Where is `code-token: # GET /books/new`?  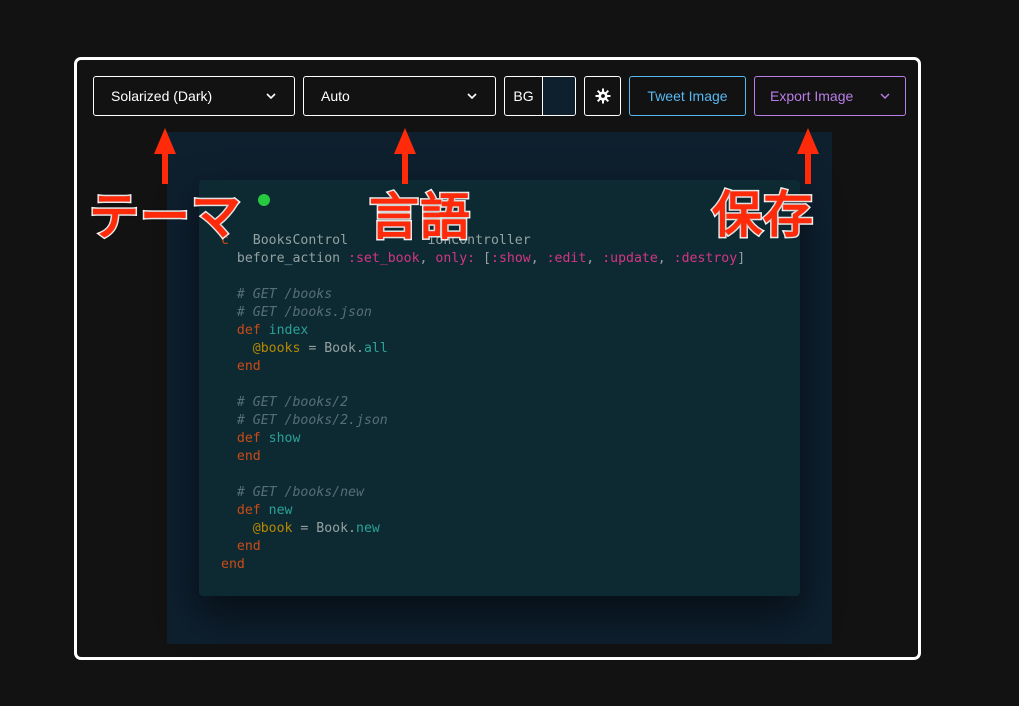 code-token: # GET /books/new is located at coordinates (292, 492).